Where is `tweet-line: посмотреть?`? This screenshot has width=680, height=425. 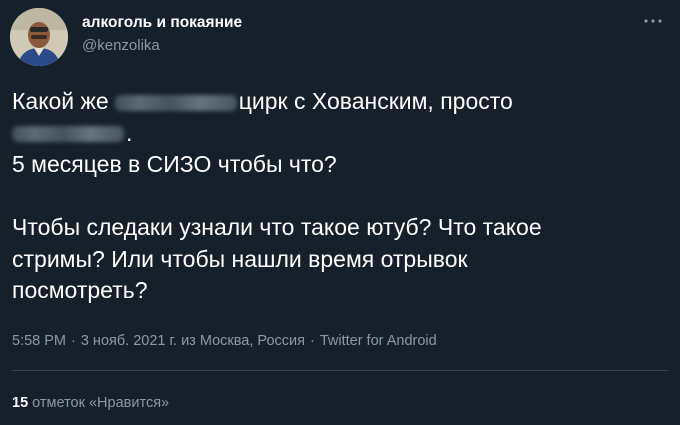 tweet-line: посмотреть? is located at coordinates (80, 290).